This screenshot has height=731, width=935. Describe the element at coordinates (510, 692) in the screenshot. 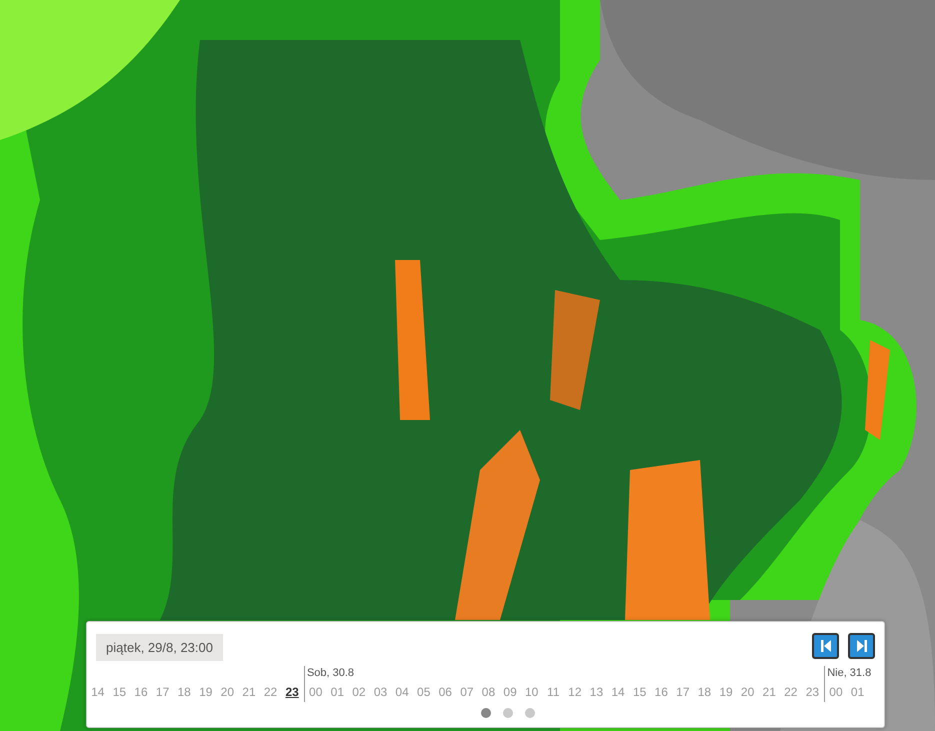

I see `hour-item: 09` at that location.